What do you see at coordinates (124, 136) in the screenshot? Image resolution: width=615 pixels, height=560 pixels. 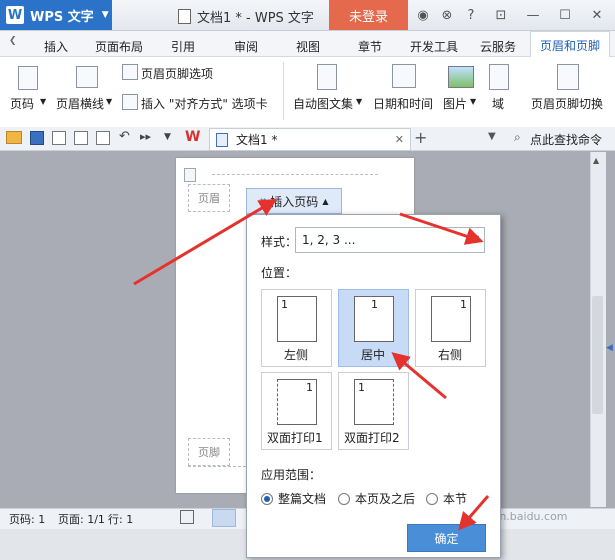 I see `undo-icon: ↶` at bounding box center [124, 136].